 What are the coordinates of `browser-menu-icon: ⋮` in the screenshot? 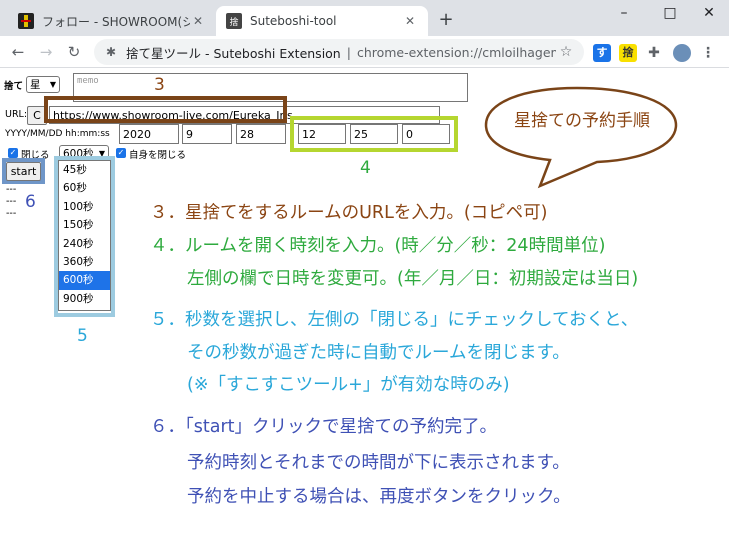 It's located at (708, 53).